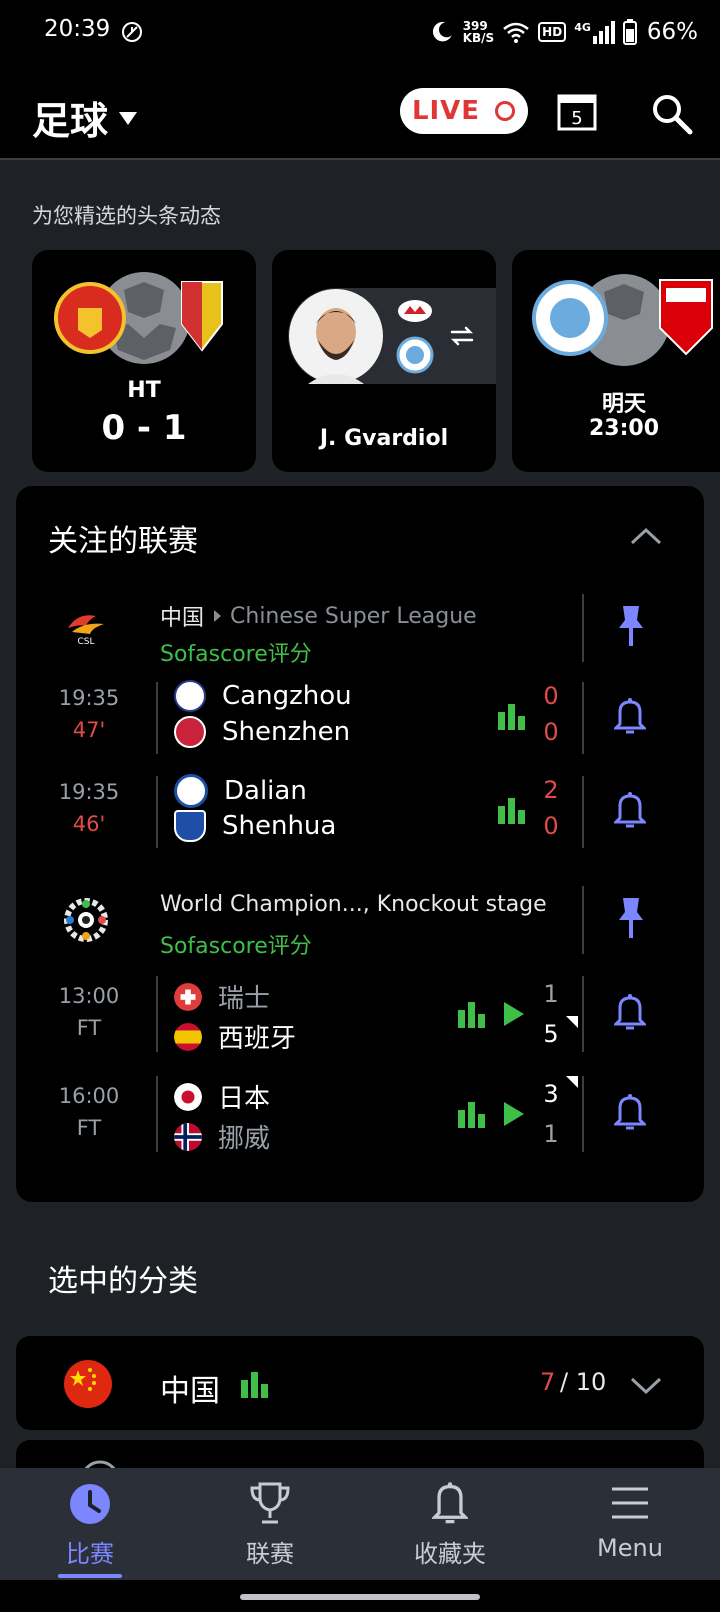 The width and height of the screenshot is (720, 1612). I want to click on status-bar: 20:39 399 KB/S HD 4G 66%, so click(360, 32).